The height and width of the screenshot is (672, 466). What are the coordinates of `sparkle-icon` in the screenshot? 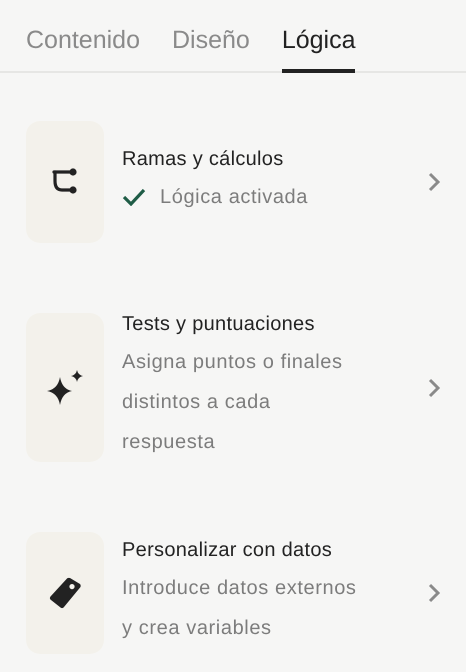 It's located at (65, 387).